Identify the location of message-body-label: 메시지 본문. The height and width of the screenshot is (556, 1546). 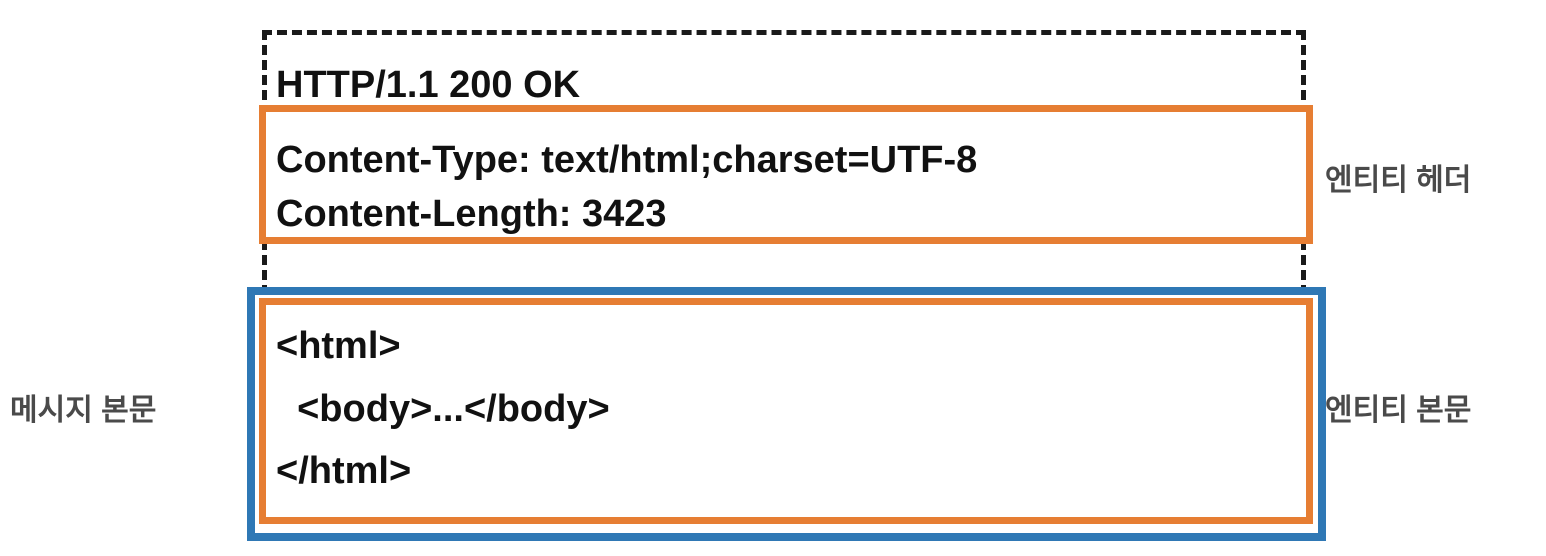
(83, 410).